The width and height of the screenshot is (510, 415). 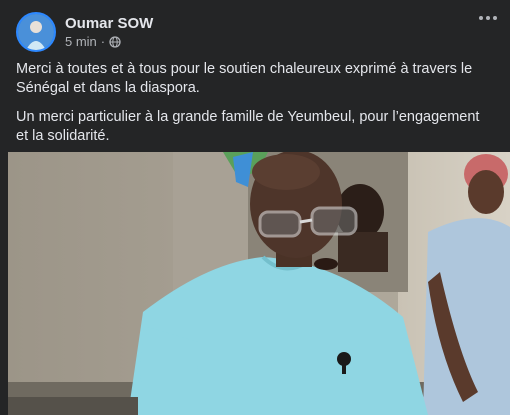 What do you see at coordinates (115, 41) in the screenshot?
I see `globe-icon` at bounding box center [115, 41].